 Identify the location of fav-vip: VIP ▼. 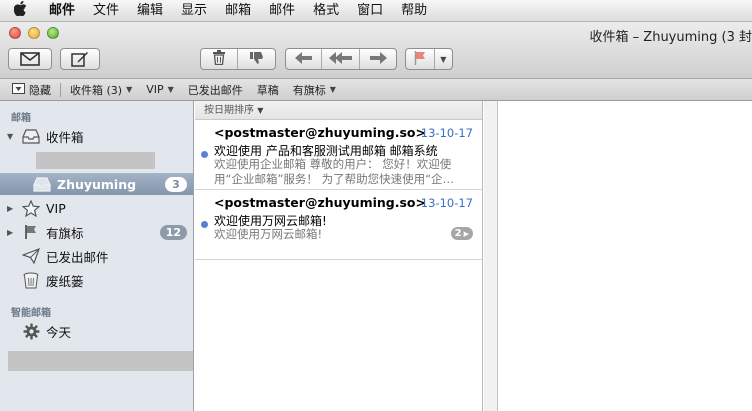
(160, 89).